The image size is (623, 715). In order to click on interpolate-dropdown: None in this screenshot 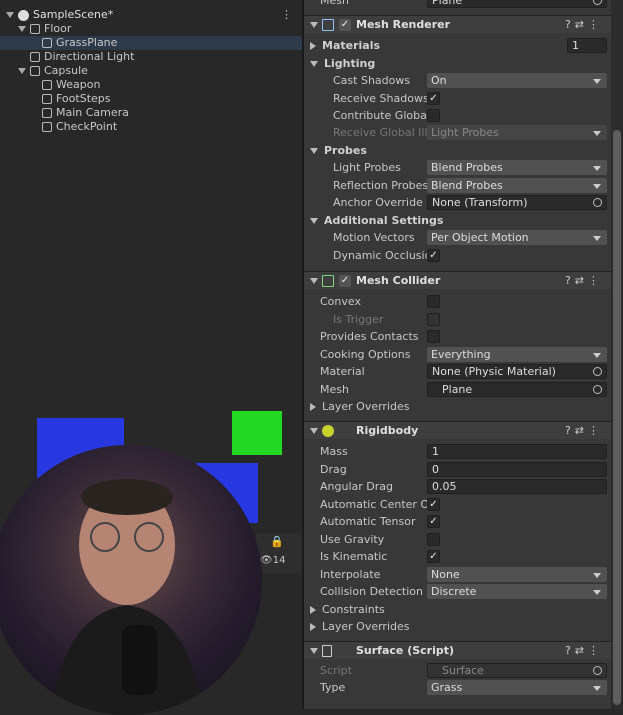, I will do `click(517, 574)`.